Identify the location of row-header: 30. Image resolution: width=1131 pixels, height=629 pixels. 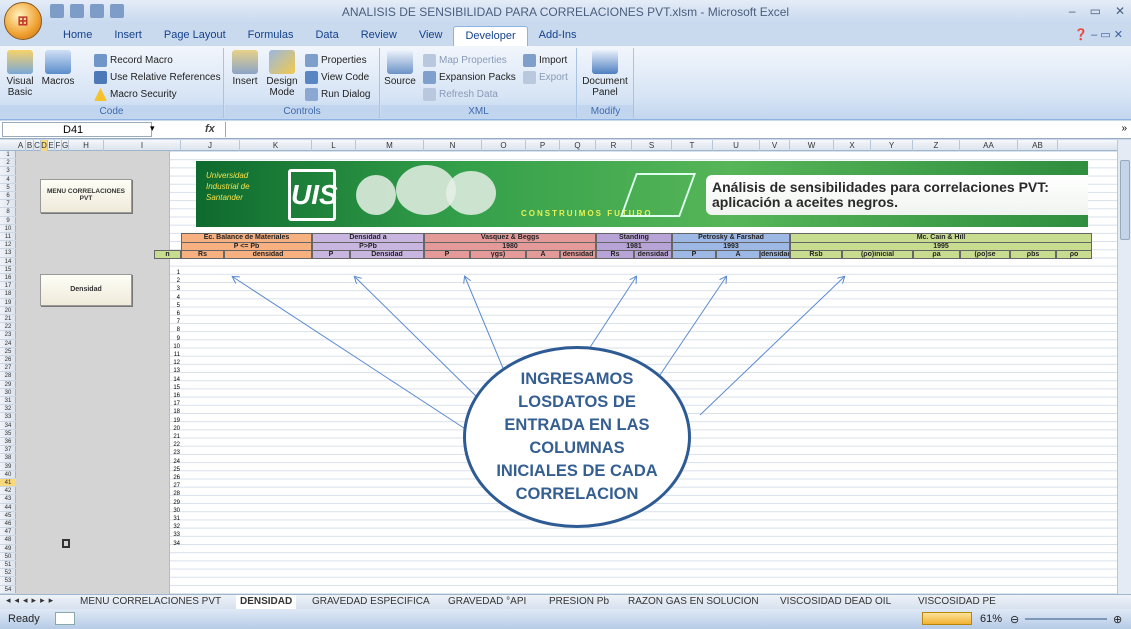
(8, 393).